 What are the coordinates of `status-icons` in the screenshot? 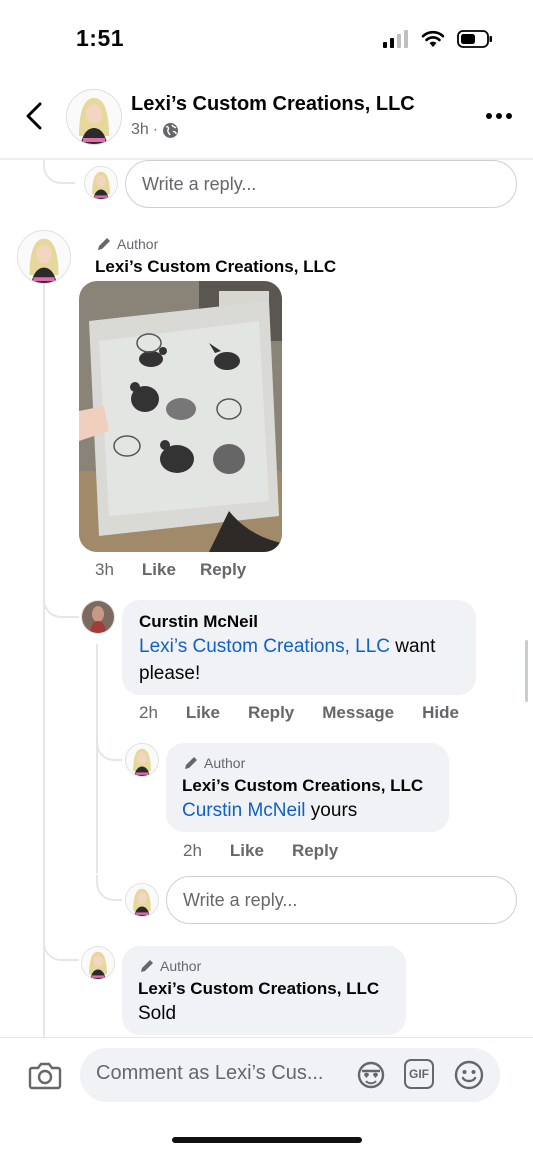 It's located at (438, 39).